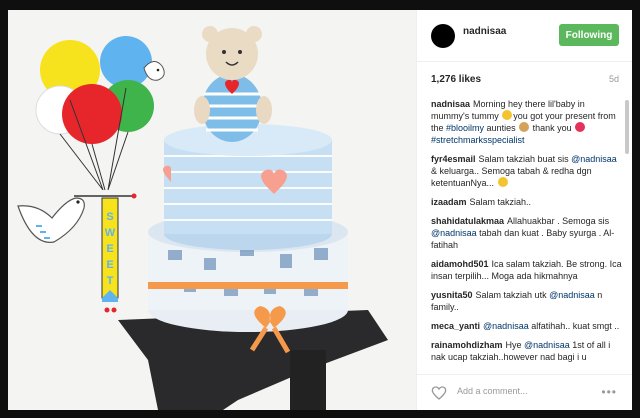 The width and height of the screenshot is (640, 418). I want to click on banner-letter: T, so click(110, 281).